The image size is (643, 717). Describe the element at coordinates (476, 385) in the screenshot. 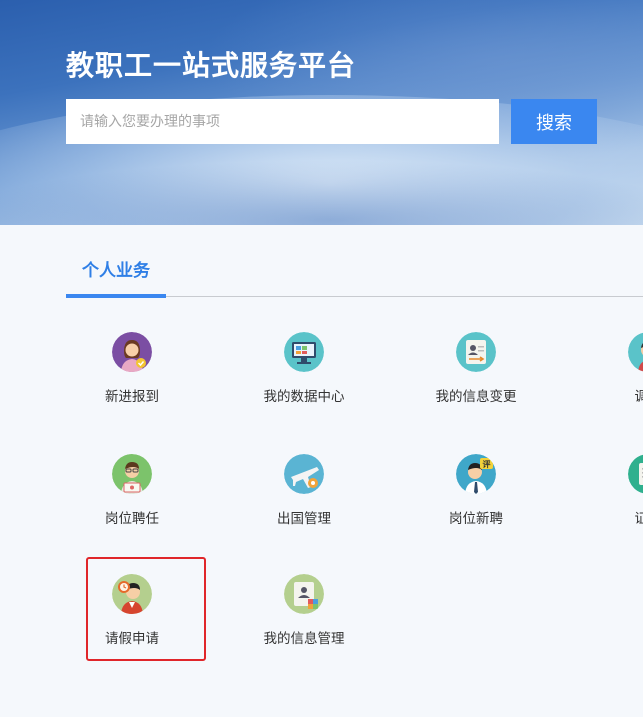

I see `service-info-change: 我的信息变更` at that location.